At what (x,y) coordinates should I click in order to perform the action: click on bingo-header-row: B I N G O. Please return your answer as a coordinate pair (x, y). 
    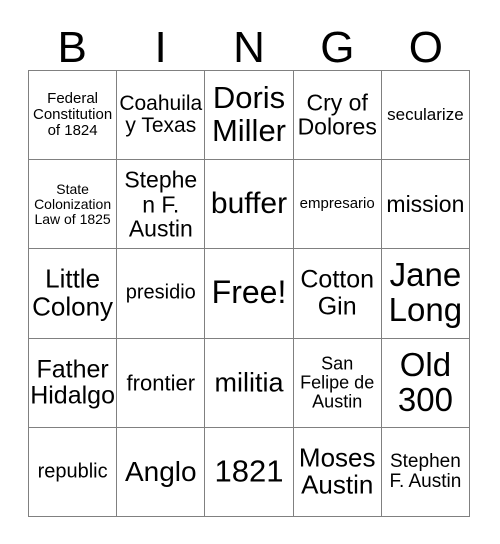
    Looking at the image, I should click on (249, 44).